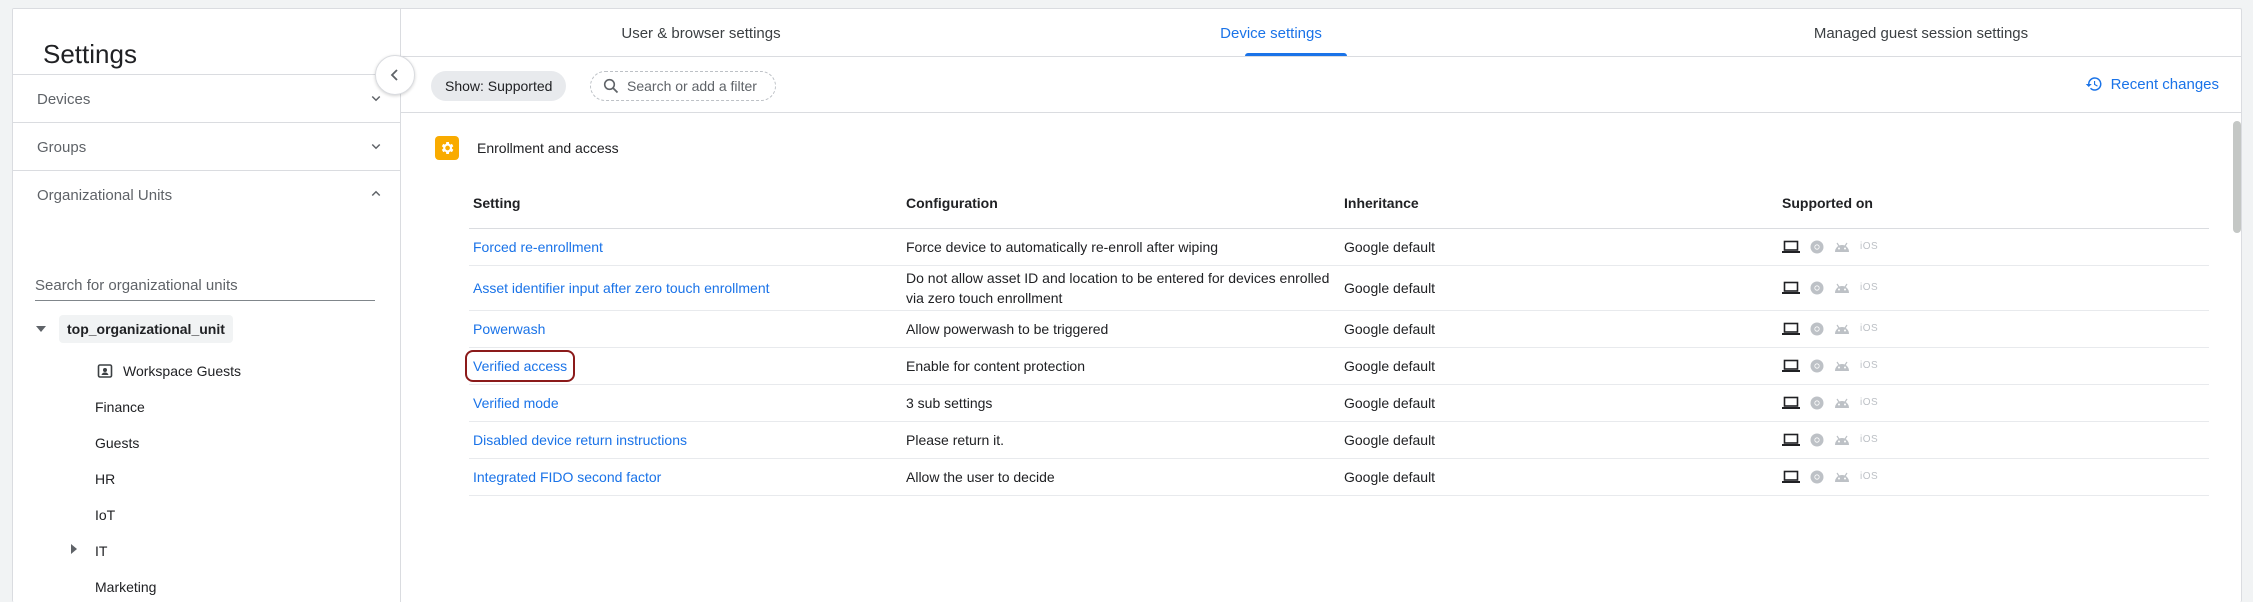 Image resolution: width=2253 pixels, height=602 pixels. I want to click on filter-chip, so click(683, 86).